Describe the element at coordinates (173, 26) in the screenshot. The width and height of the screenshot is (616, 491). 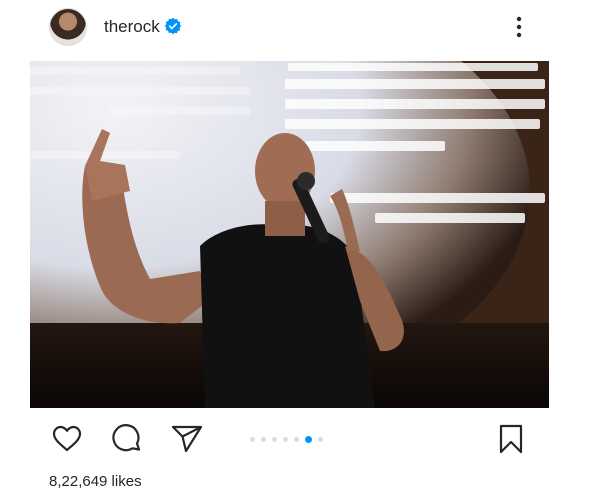
I see `verified-badge-icon` at that location.